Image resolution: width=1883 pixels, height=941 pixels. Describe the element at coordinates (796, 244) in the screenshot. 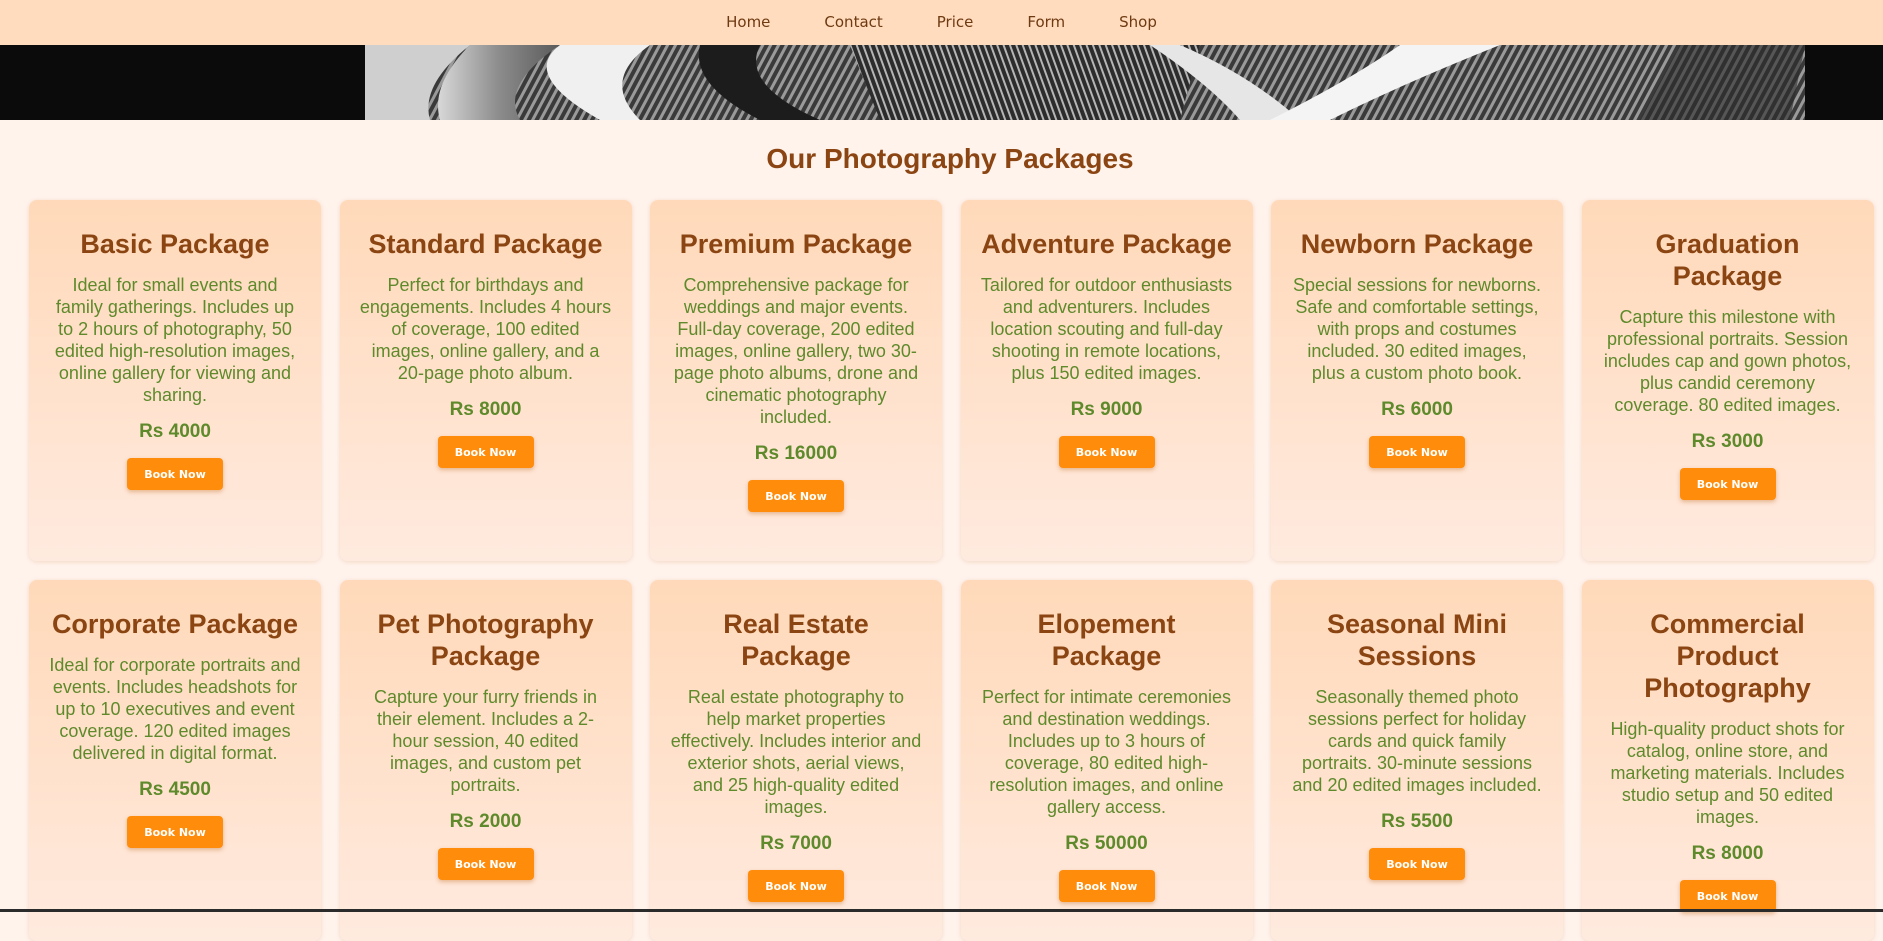

I see `package-title: Premium Package` at that location.